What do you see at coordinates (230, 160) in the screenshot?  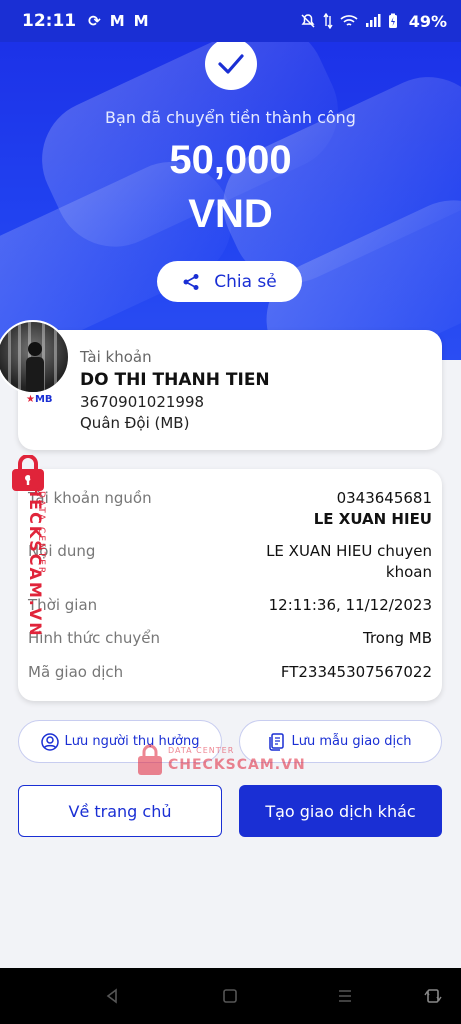 I see `transfer-amount: 50,000` at bounding box center [230, 160].